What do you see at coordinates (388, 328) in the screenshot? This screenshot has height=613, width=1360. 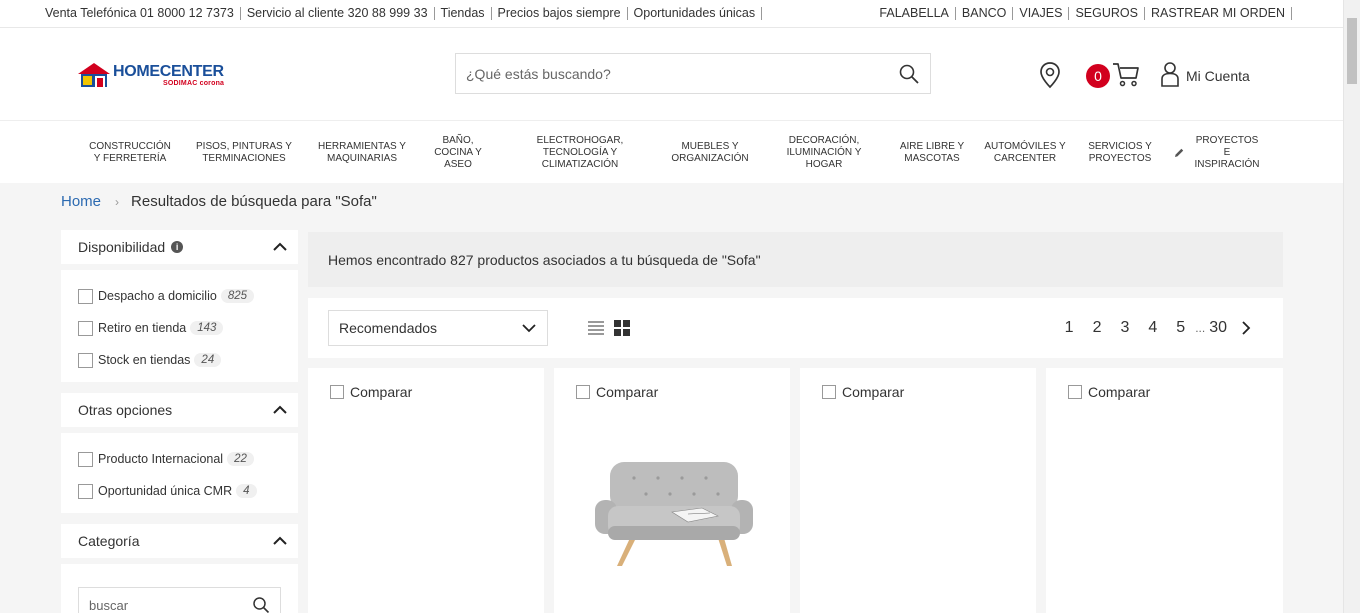 I see `sort-selected-value: Recomendados` at bounding box center [388, 328].